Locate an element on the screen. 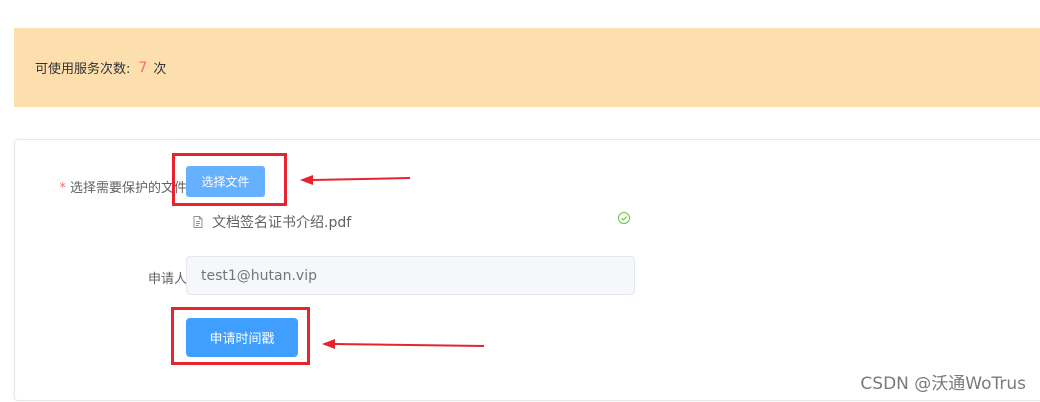 This screenshot has width=1040, height=402. service-count-value: 7 is located at coordinates (143, 67).